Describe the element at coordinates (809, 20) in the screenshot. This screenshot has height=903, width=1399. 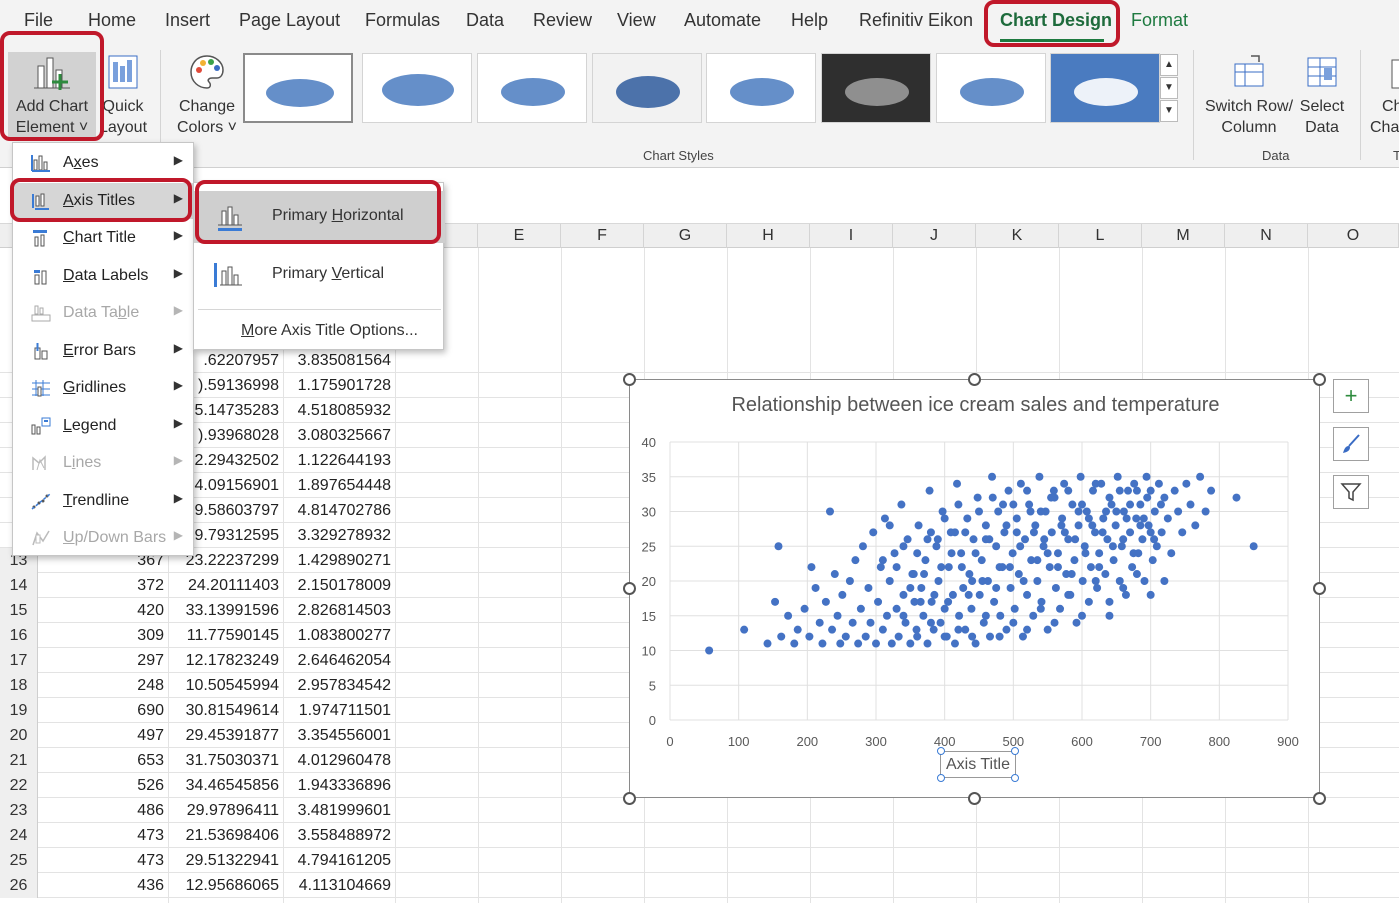
I see `tab-help: Help` at that location.